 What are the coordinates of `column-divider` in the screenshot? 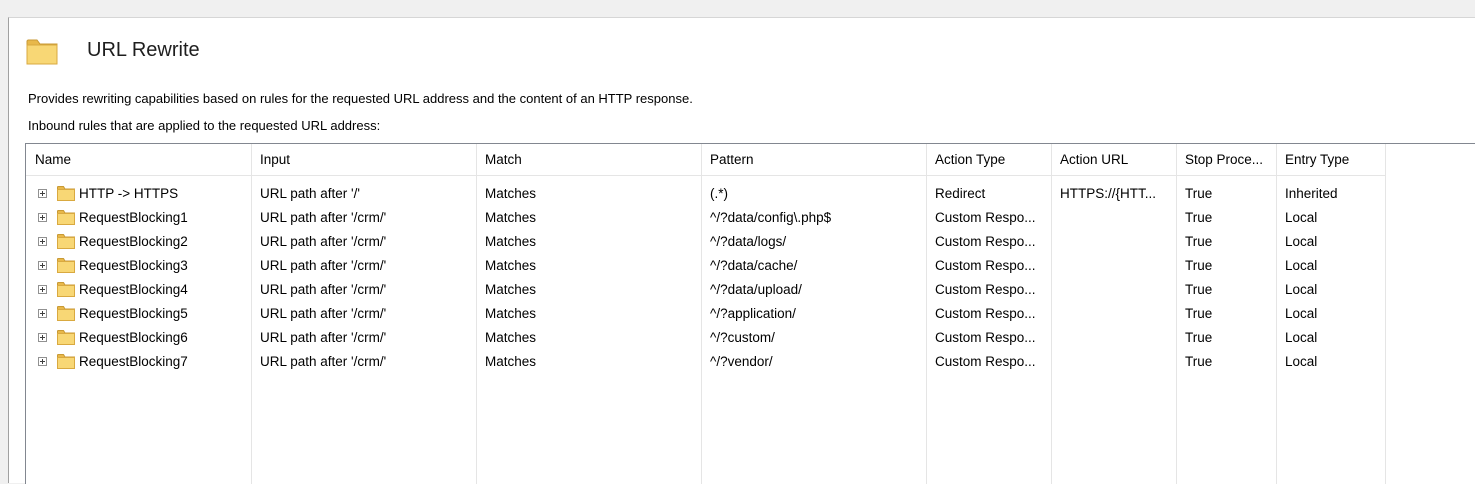 It's located at (1385, 314).